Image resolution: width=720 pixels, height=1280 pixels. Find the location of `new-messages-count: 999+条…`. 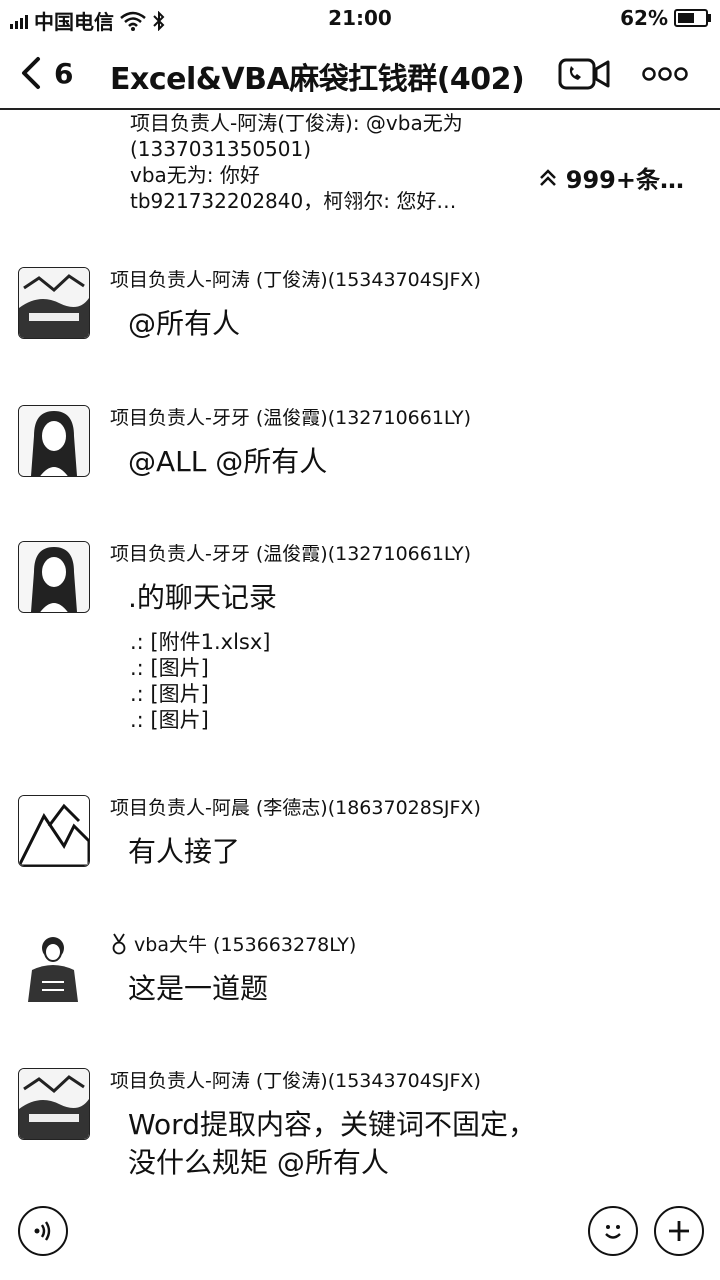

new-messages-count: 999+条… is located at coordinates (624, 180).